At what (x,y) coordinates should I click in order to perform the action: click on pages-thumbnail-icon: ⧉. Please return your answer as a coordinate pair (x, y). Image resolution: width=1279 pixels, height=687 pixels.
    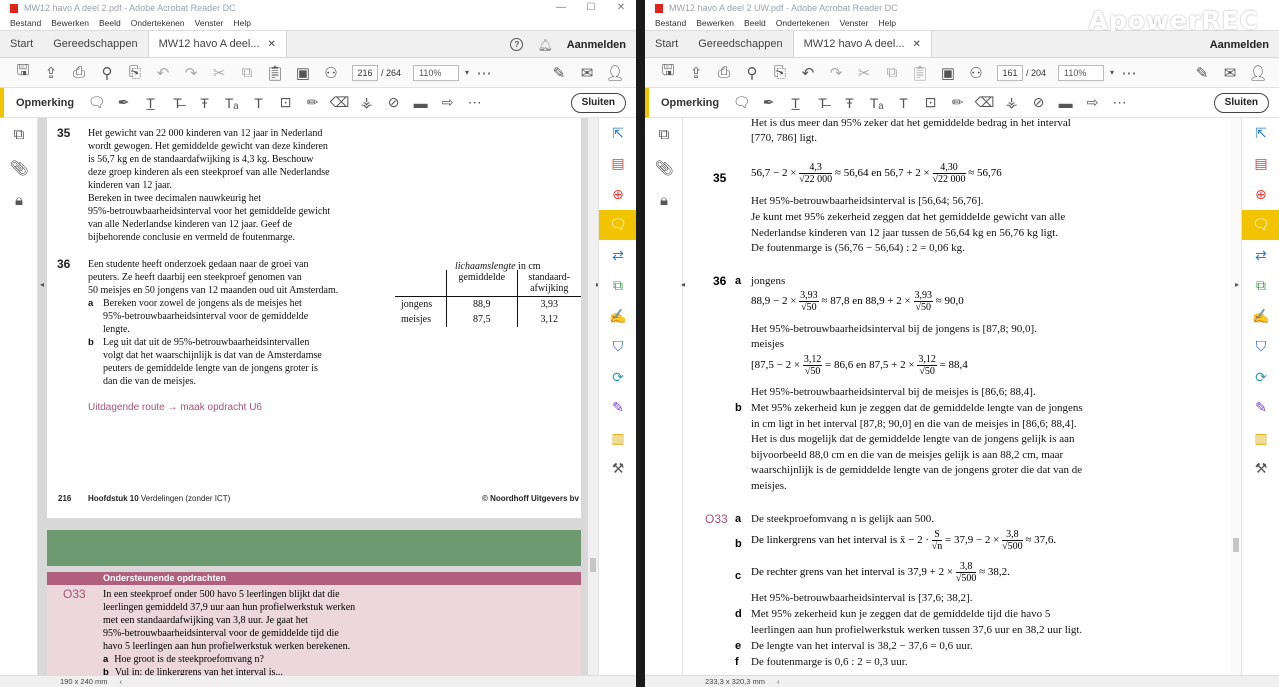
    Looking at the image, I should click on (664, 134).